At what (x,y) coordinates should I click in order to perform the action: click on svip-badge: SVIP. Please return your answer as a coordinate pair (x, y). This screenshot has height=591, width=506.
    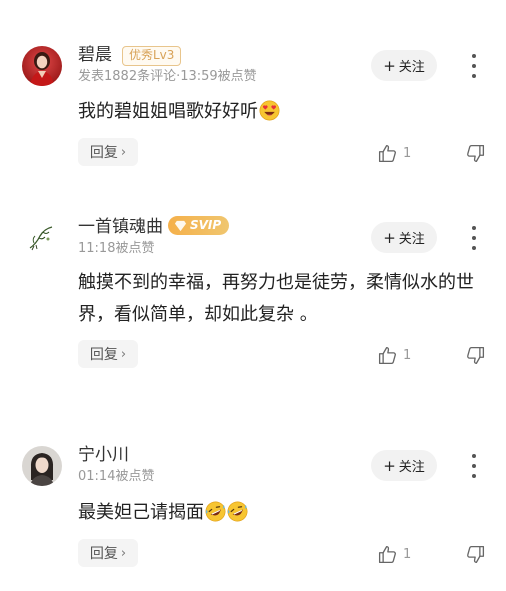
    Looking at the image, I should click on (199, 225).